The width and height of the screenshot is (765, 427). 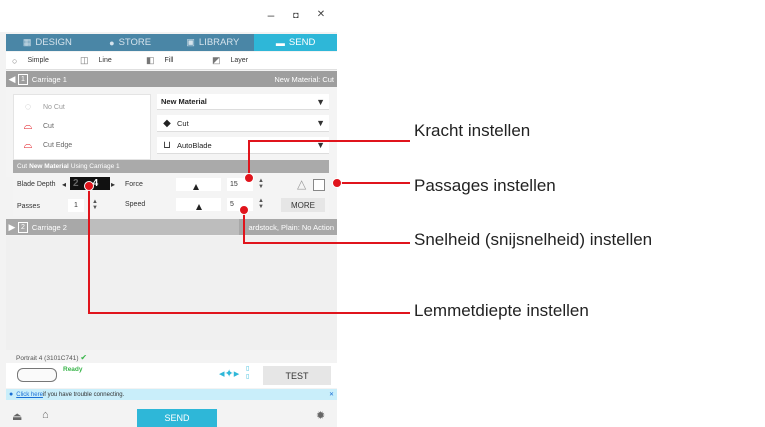 I want to click on line-segment-icon: △, so click(x=302, y=184).